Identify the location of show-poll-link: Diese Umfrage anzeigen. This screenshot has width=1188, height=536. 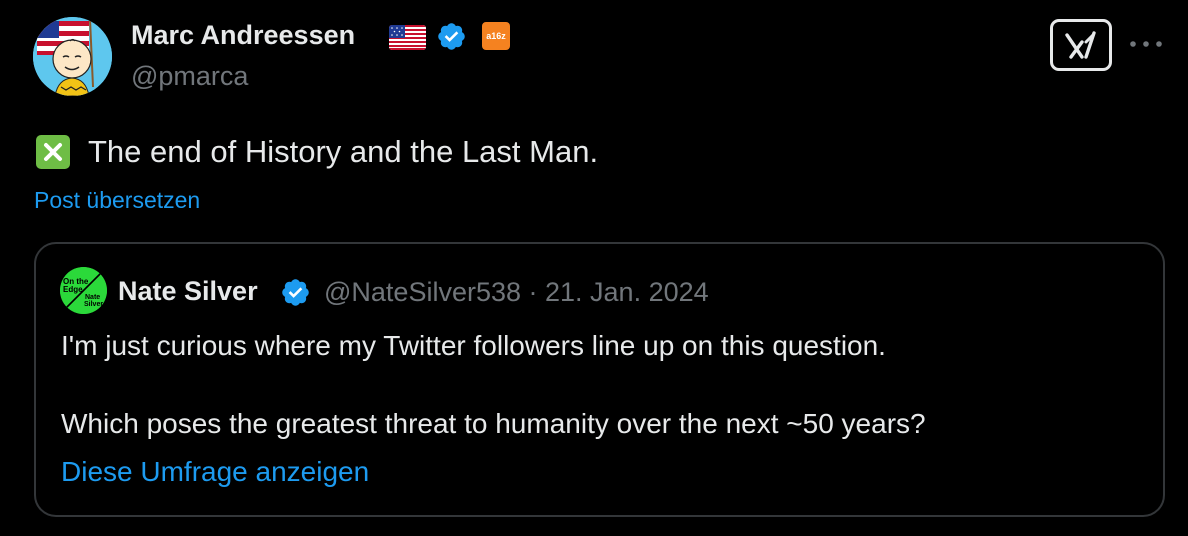
(215, 472).